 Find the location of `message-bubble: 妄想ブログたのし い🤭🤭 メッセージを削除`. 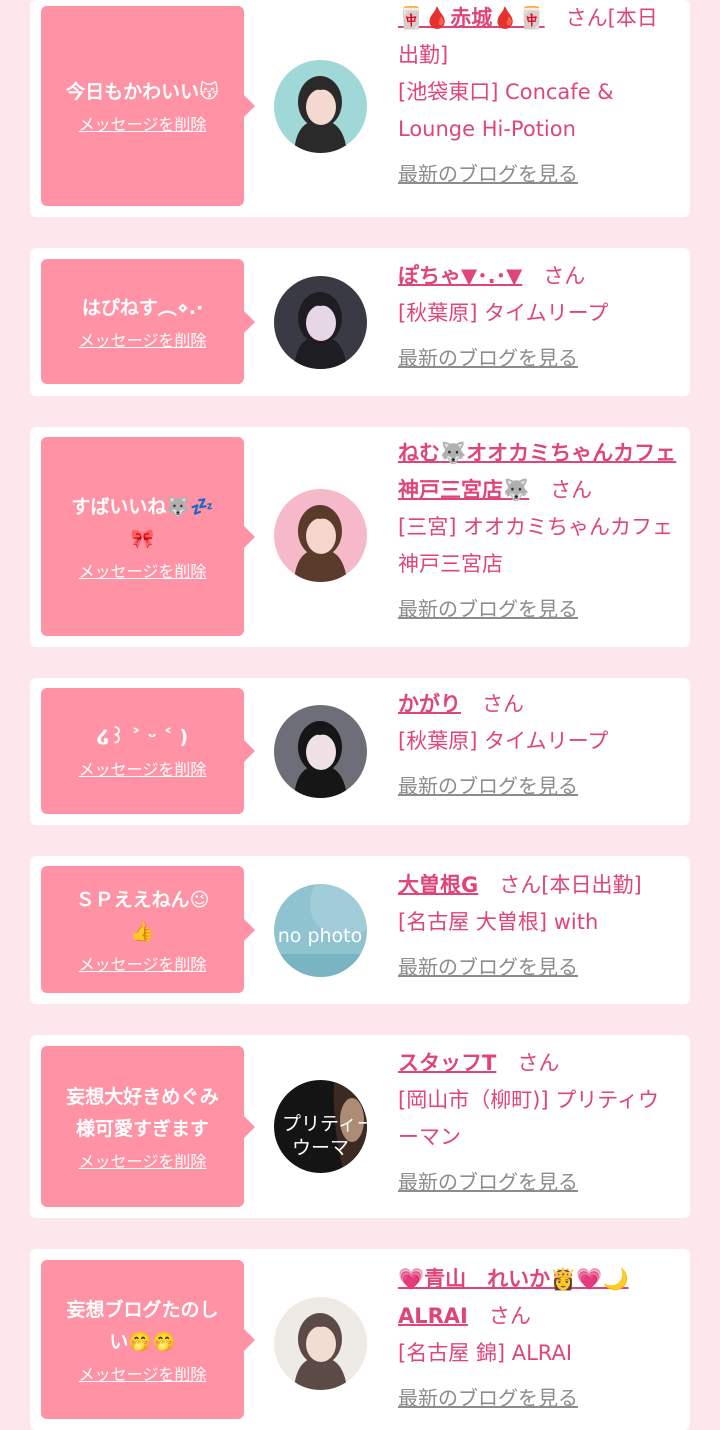

message-bubble: 妄想ブログたのし い🤭🤭 メッセージを削除 is located at coordinates (148, 1339).